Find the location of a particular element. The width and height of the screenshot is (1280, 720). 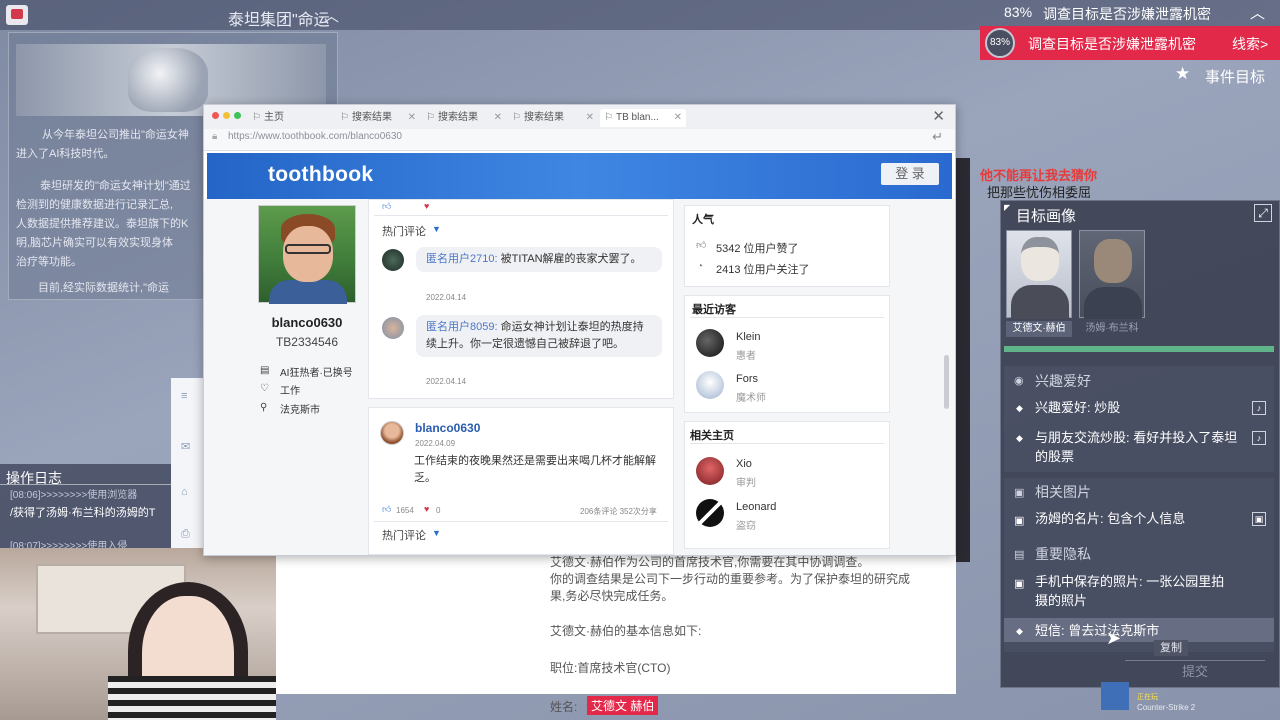

login-button: 登 录 is located at coordinates (910, 174).